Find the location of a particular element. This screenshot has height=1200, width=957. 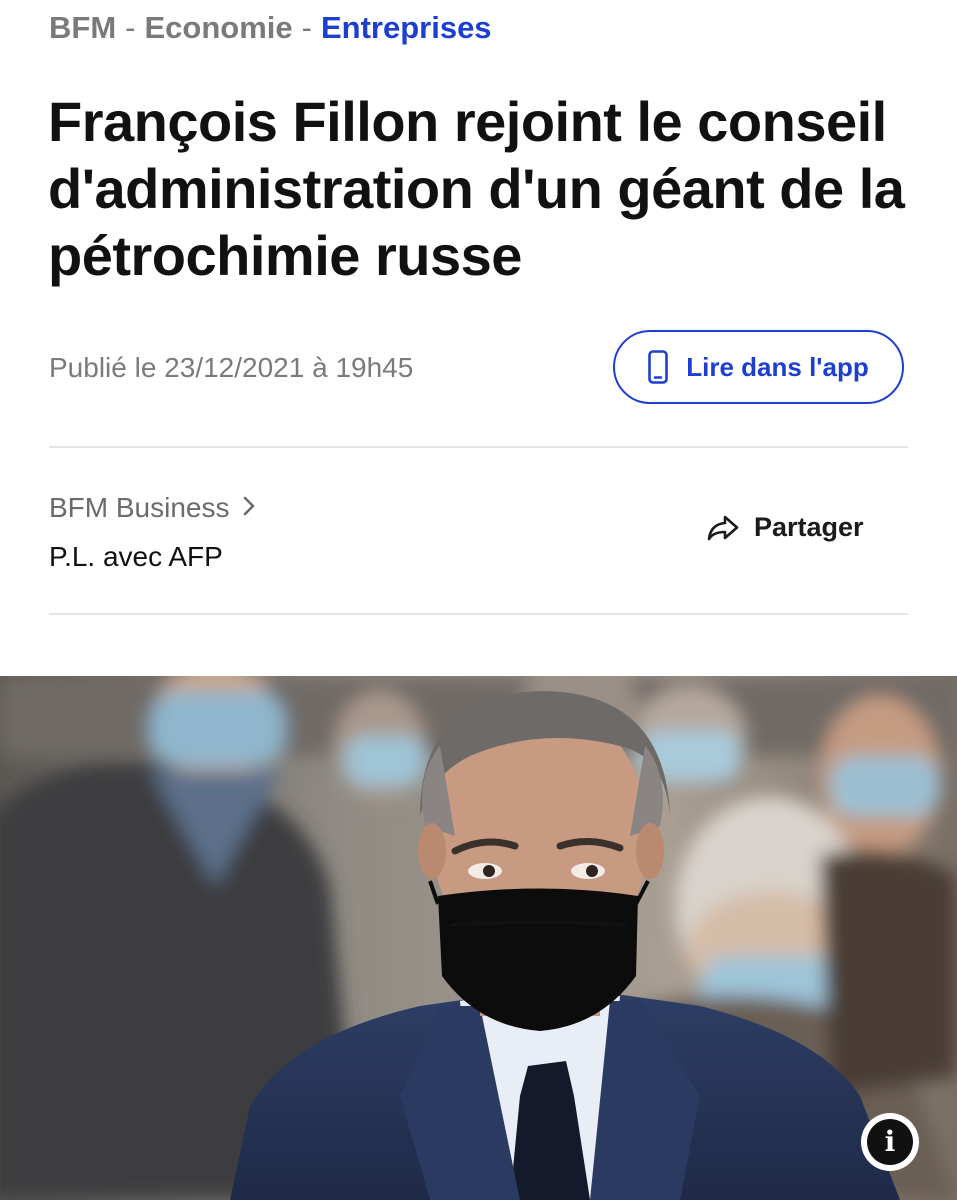

source-link: BFM Business is located at coordinates (152, 508).